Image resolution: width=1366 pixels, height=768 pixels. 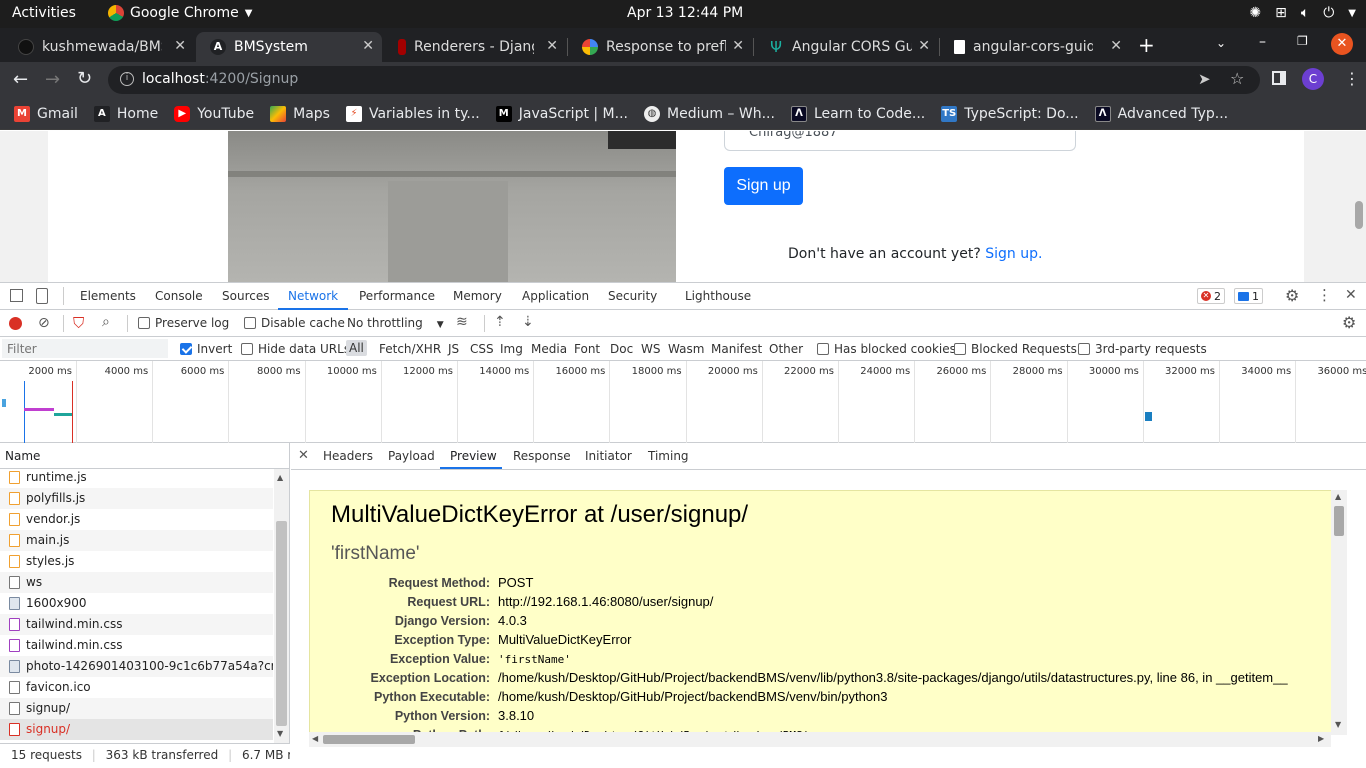 What do you see at coordinates (1342, 44) in the screenshot?
I see `window-close-button: ✕` at bounding box center [1342, 44].